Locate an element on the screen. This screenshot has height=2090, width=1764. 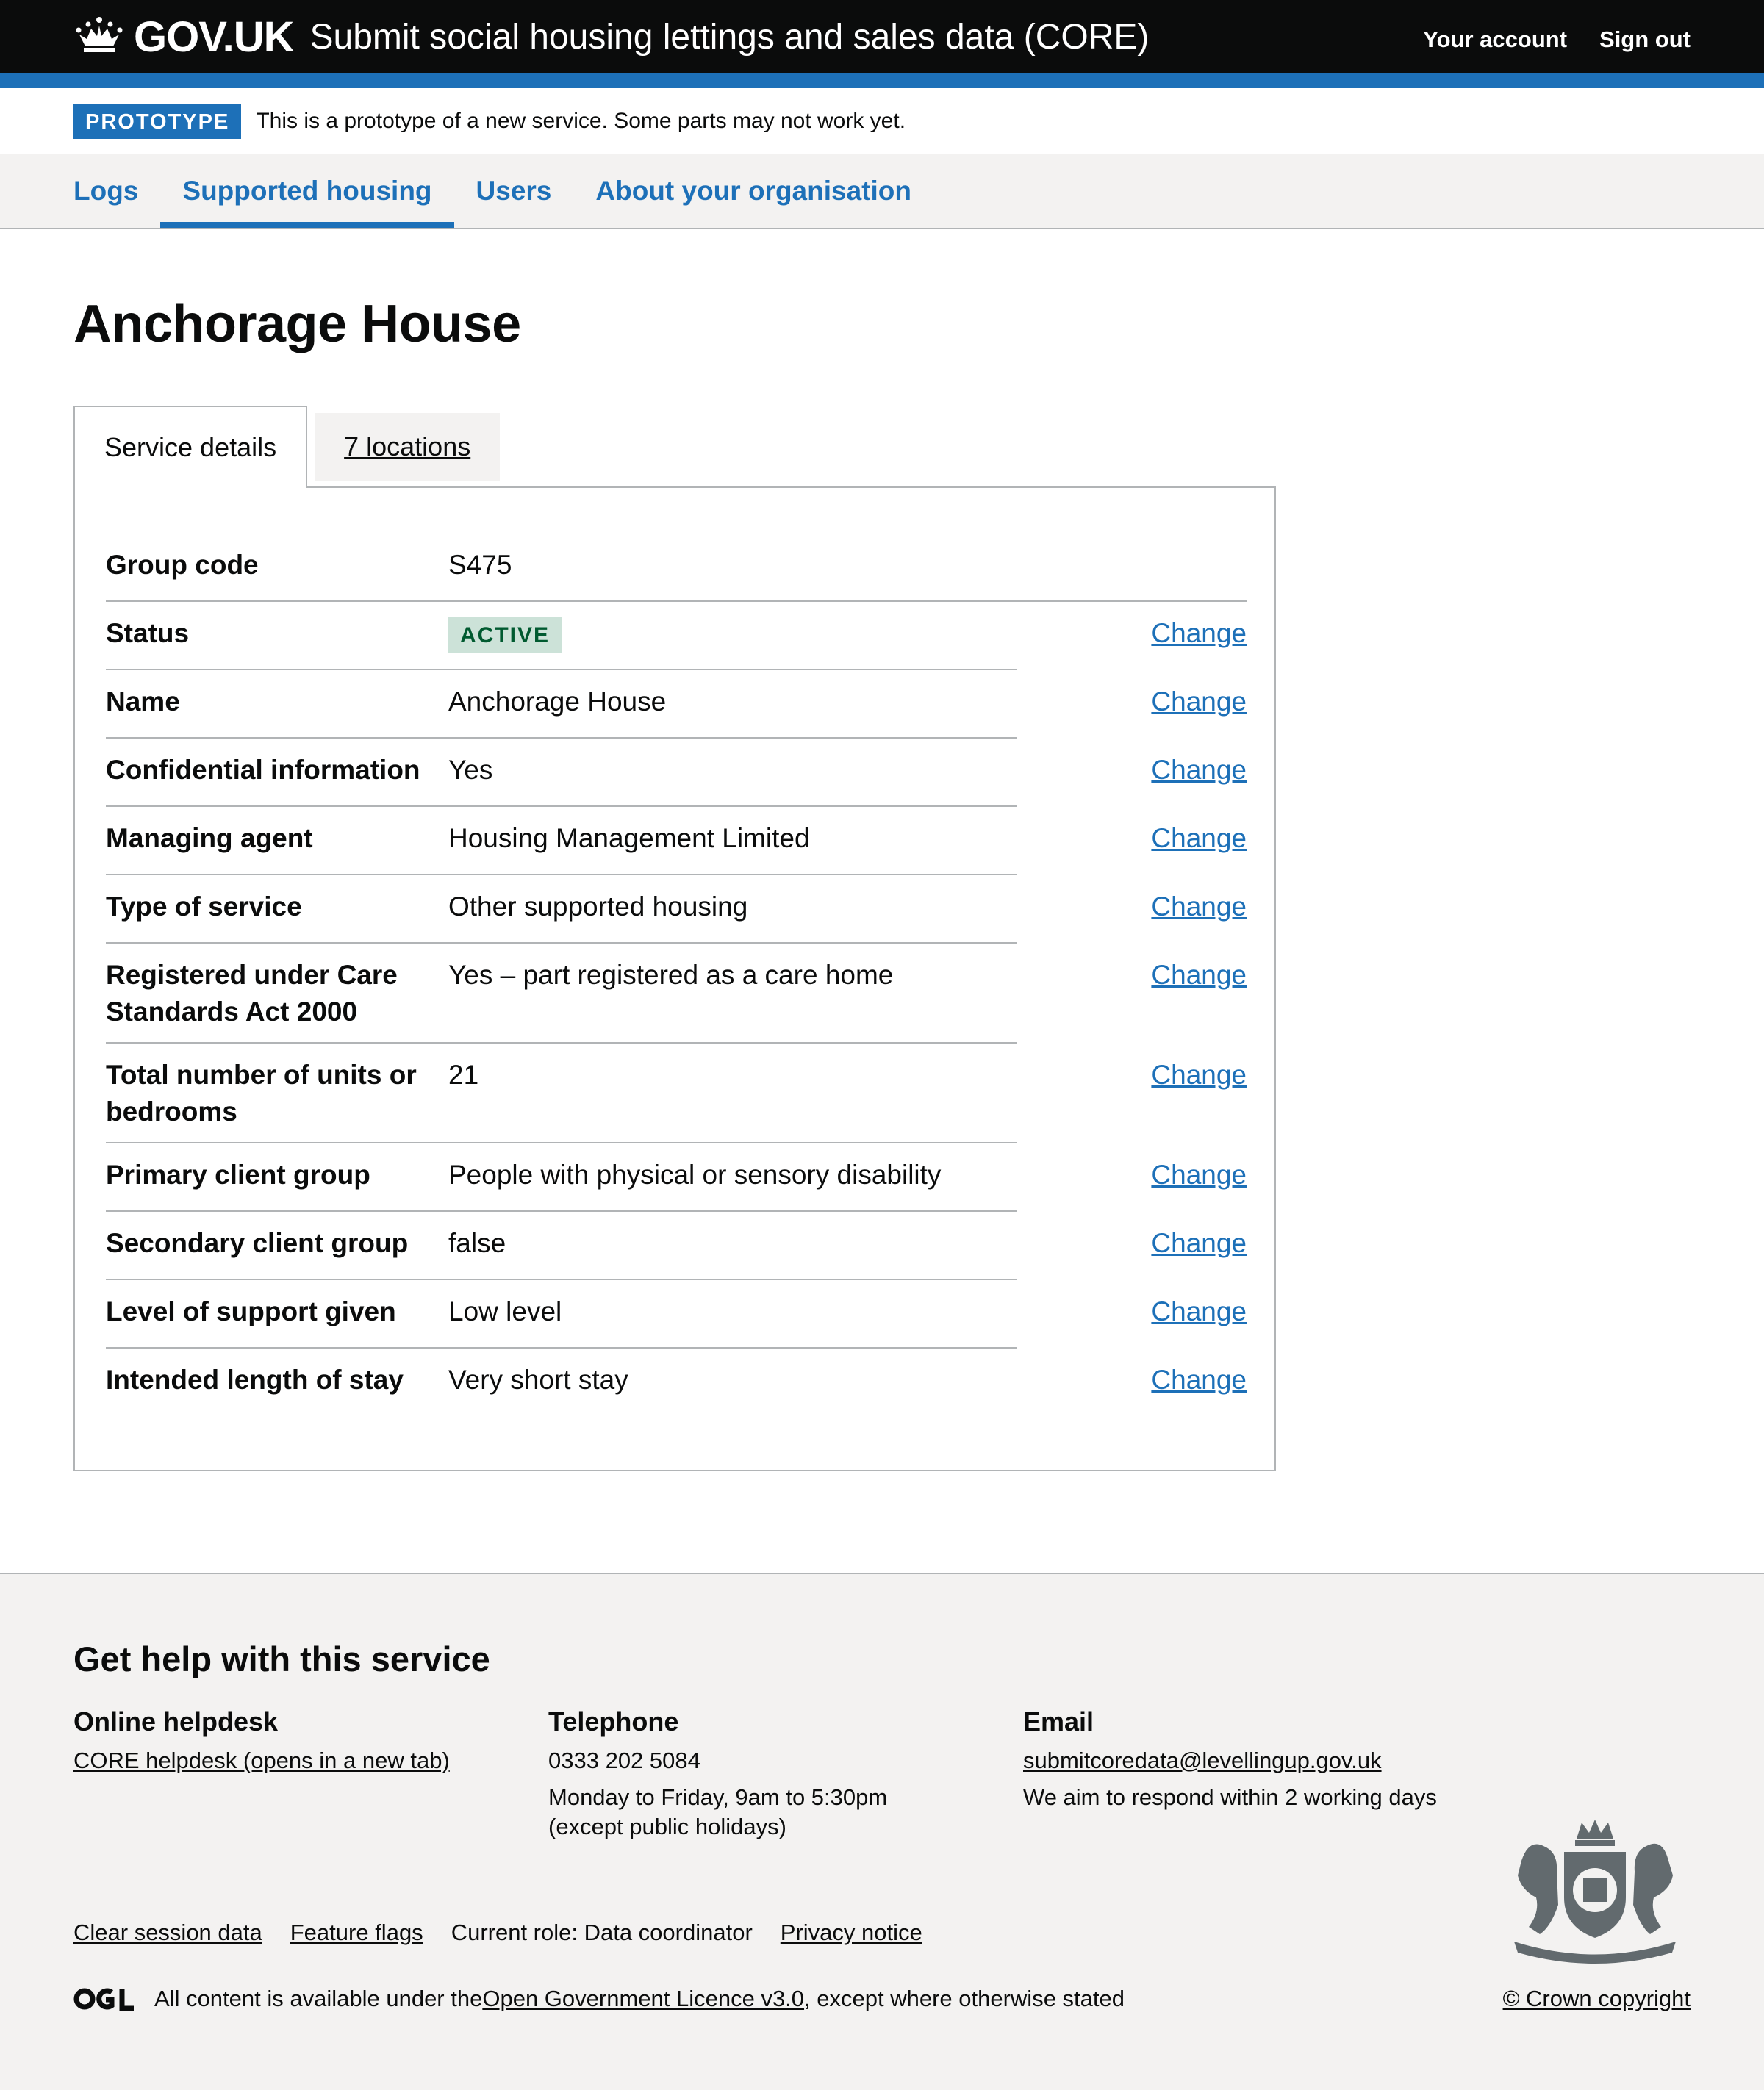
crown-copyright-link: © Crown copyright is located at coordinates (1596, 1999).